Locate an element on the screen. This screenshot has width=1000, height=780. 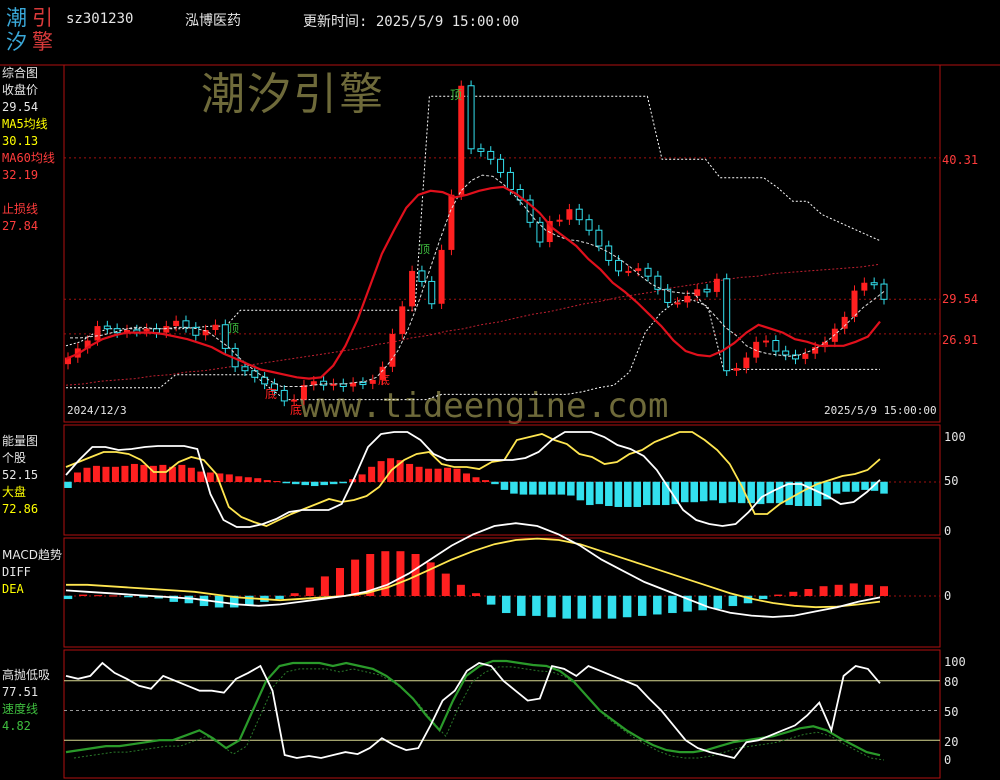
bottom-mark-2: 底 is located at coordinates (296, 409).